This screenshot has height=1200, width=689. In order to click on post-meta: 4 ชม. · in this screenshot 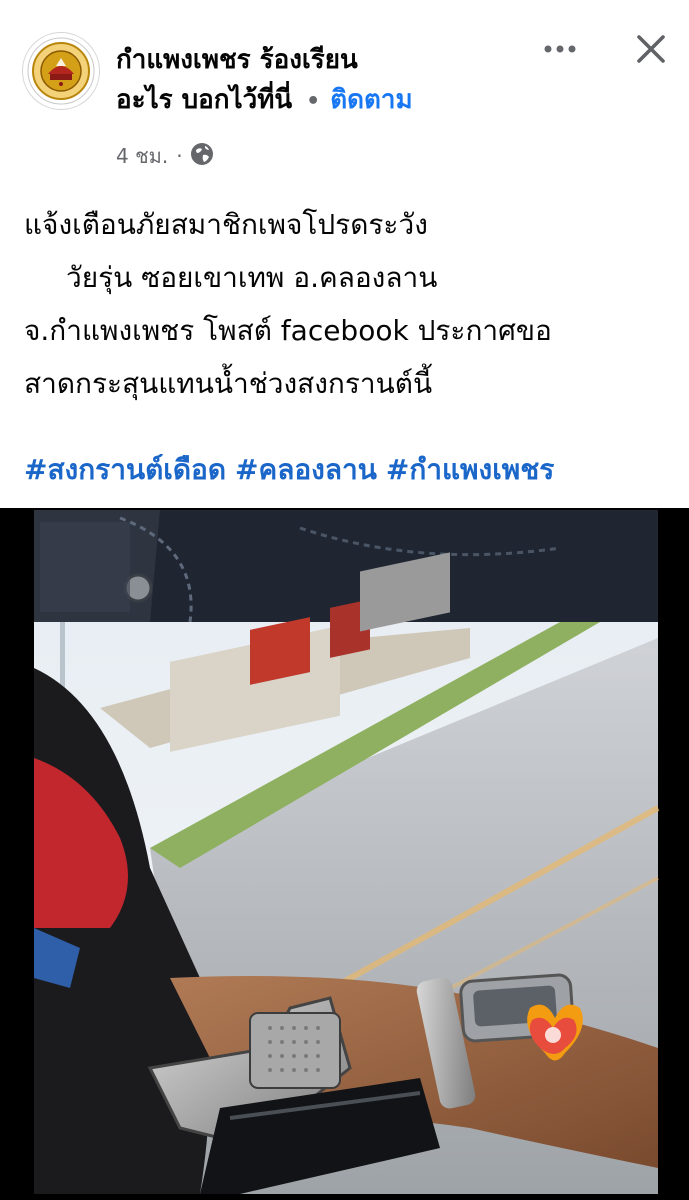, I will do `click(165, 156)`.